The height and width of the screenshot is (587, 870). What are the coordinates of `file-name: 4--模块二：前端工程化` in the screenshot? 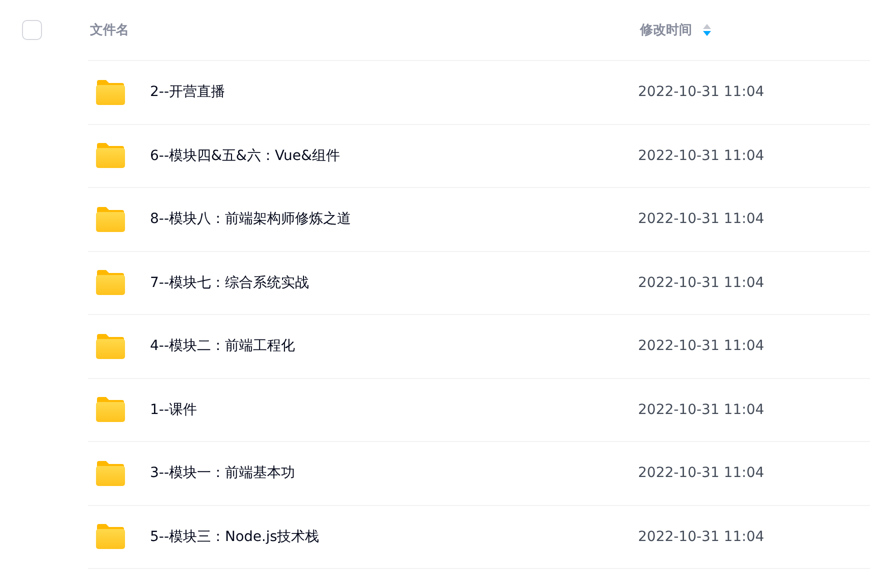 It's located at (394, 346).